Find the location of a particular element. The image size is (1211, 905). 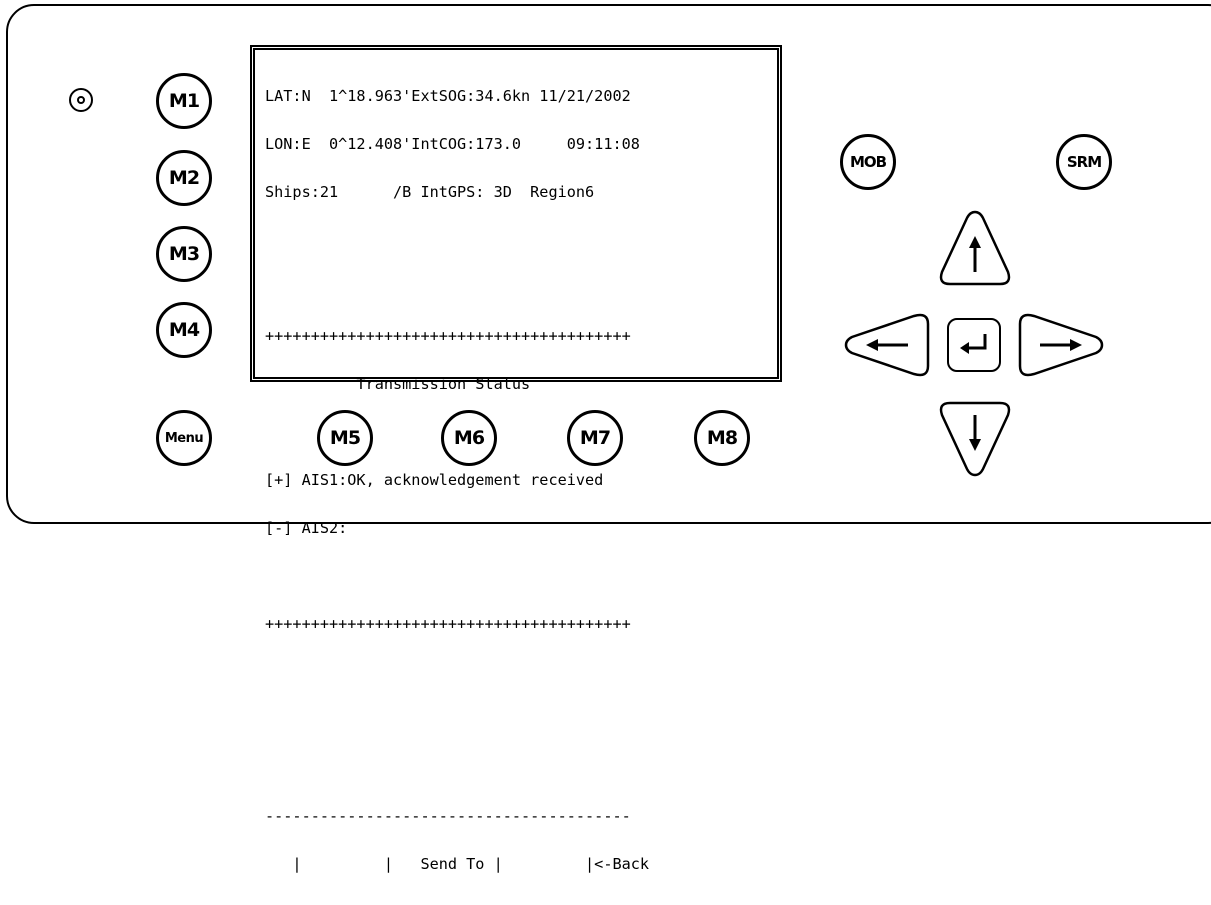

right-arrow-icon is located at coordinates (1060, 345).